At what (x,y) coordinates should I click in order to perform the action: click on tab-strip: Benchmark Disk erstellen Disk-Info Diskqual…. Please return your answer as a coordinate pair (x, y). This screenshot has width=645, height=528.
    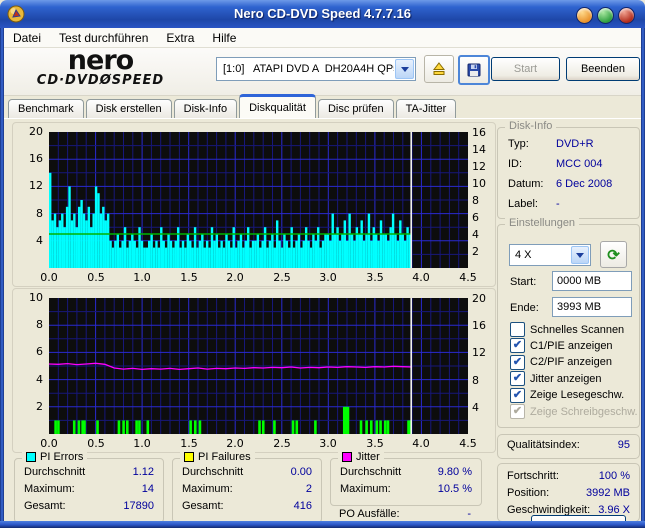
    Looking at the image, I should click on (233, 106).